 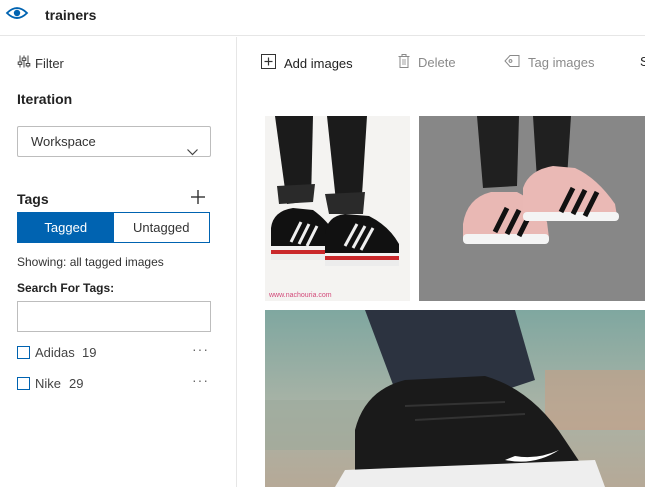 I want to click on add-image-icon, so click(x=268, y=63).